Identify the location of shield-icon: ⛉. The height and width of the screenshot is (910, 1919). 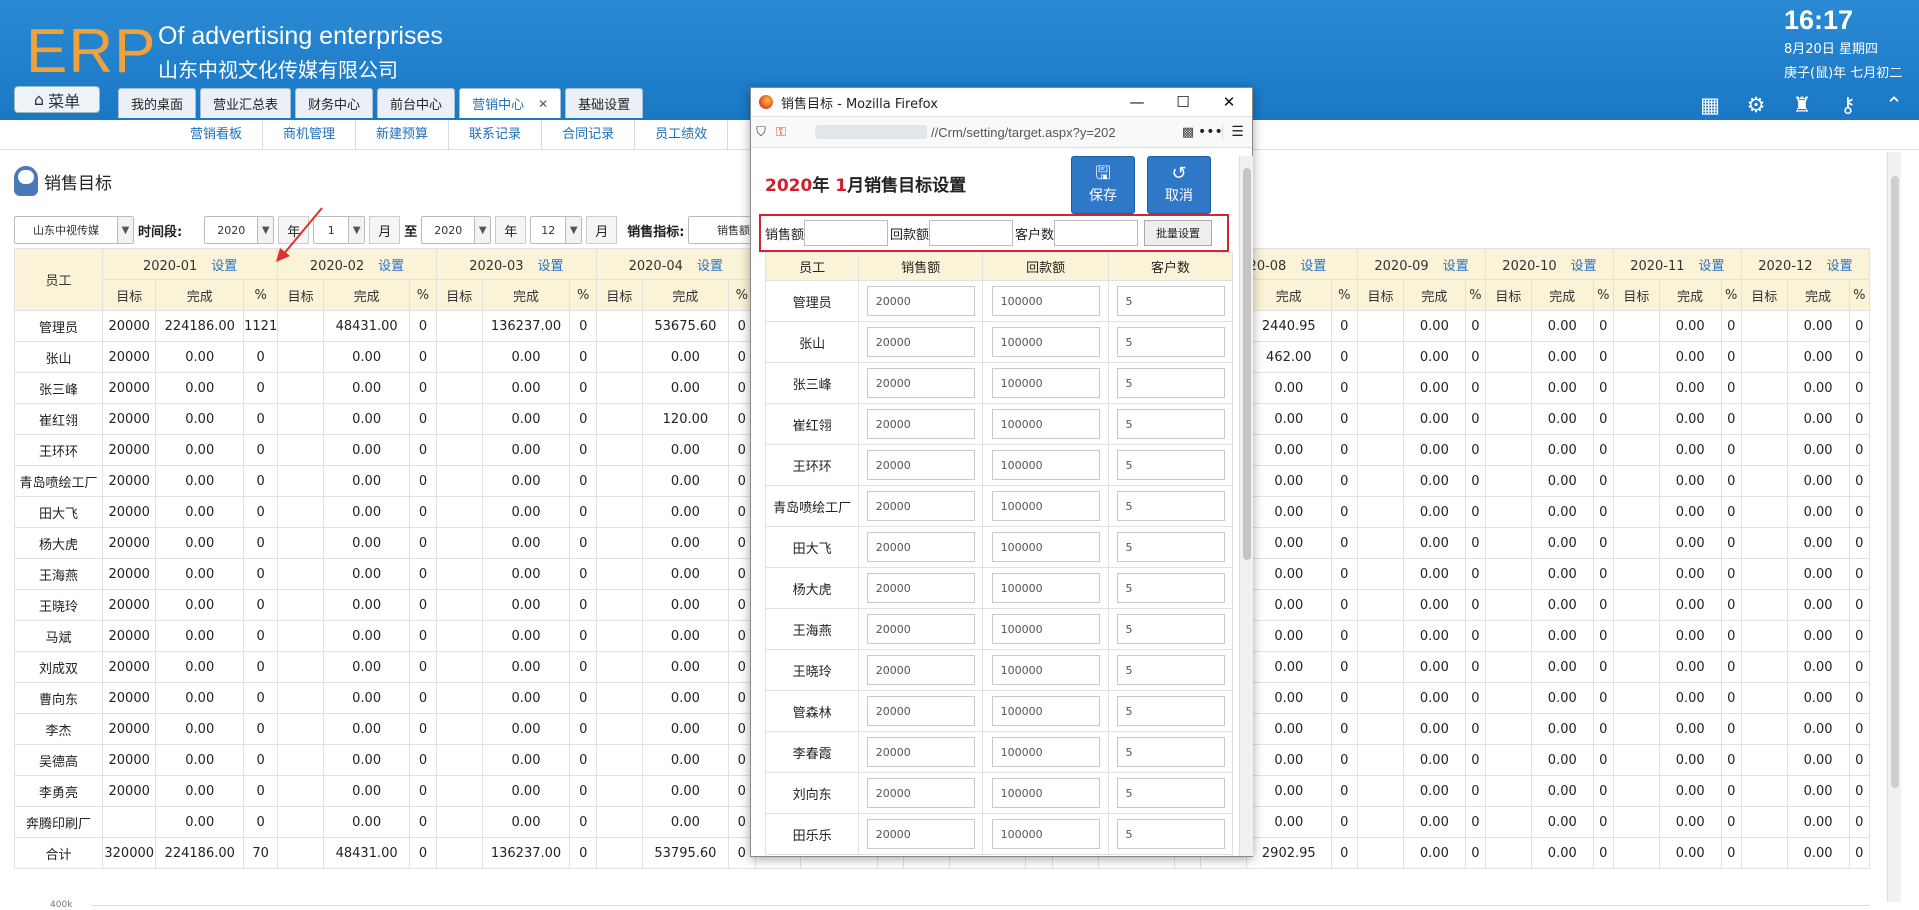
(761, 132).